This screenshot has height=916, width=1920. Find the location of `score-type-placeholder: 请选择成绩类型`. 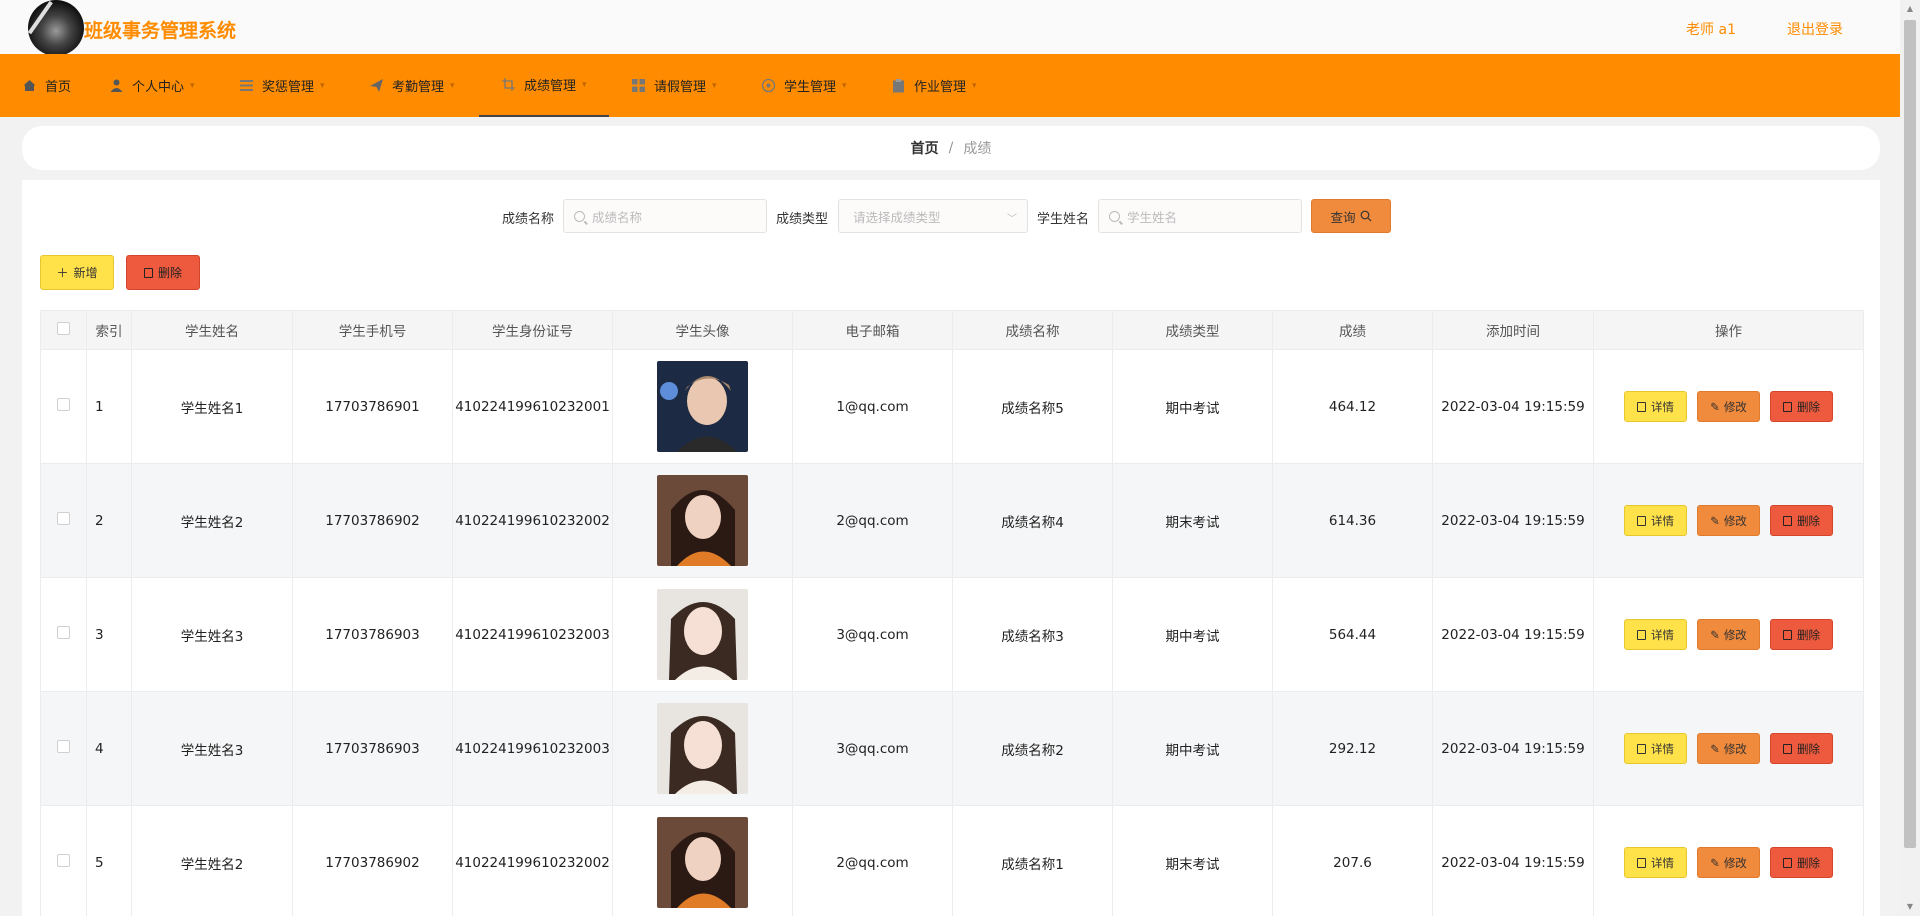

score-type-placeholder: 请选择成绩类型 is located at coordinates (897, 217).